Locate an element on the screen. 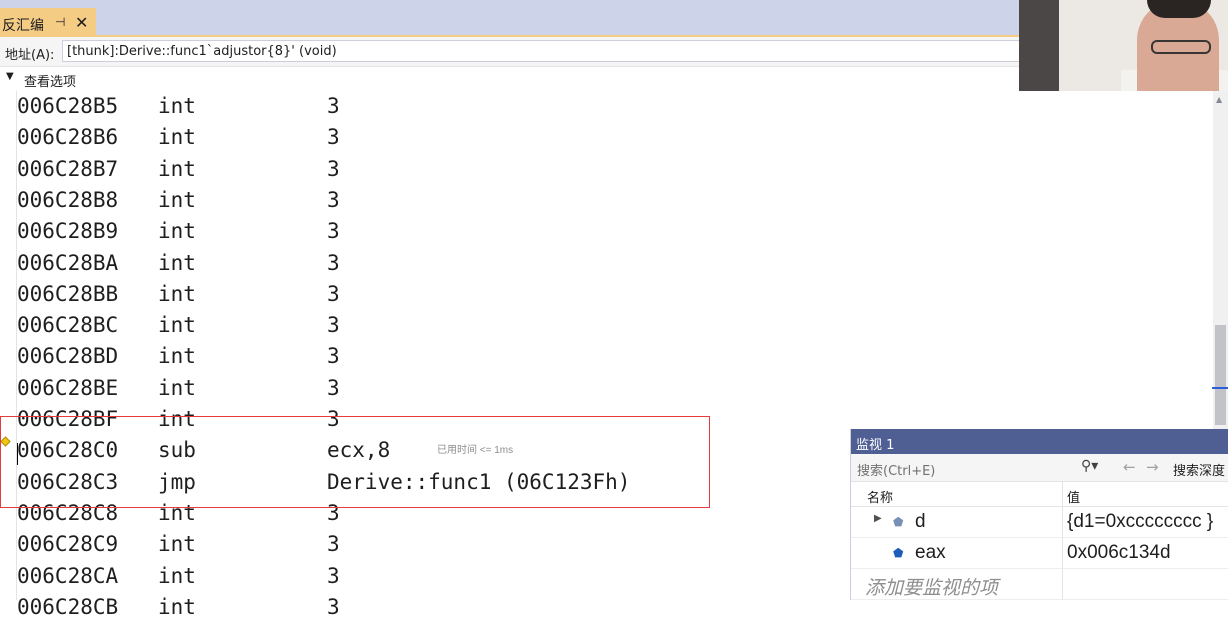 This screenshot has height=623, width=1228. watch-row: ▶ ⬟ d {d1=0xcccccccc } is located at coordinates (1039, 522).